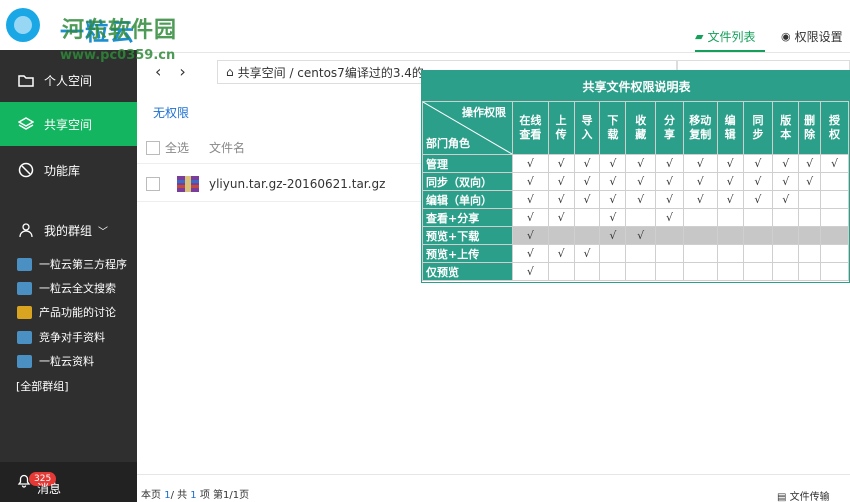  What do you see at coordinates (180, 495) in the screenshot?
I see `pager-text: / 共` at bounding box center [180, 495].